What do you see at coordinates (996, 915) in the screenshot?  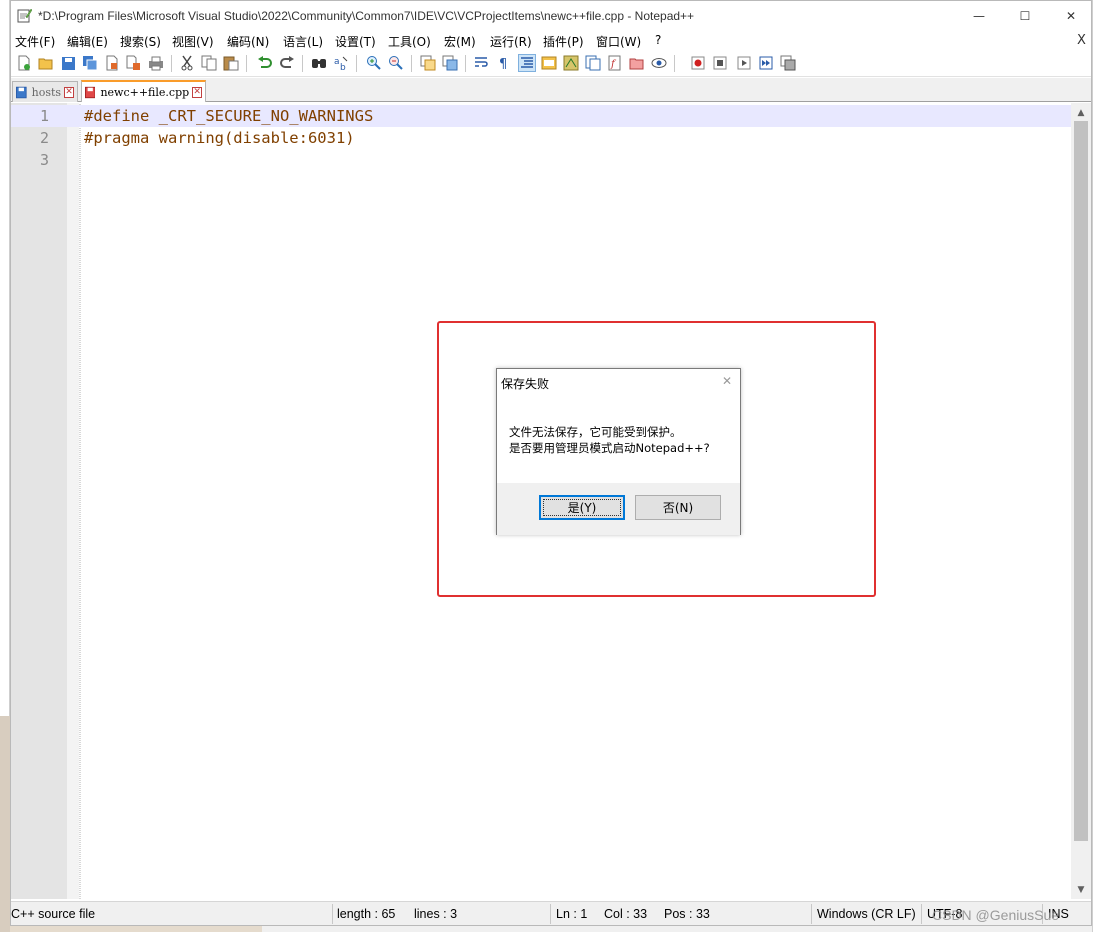 I see `watermark: CSDN @GeniusSue` at bounding box center [996, 915].